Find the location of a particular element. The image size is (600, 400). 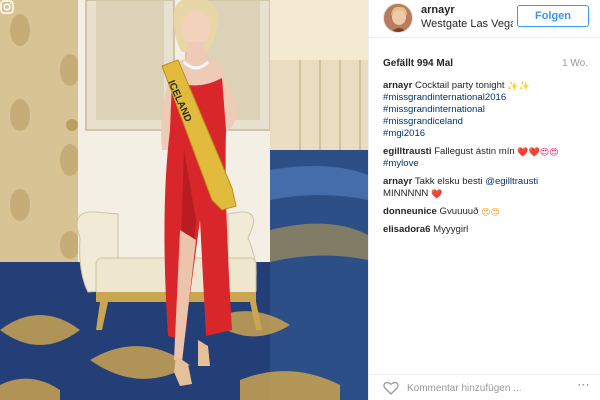

comment-text: Myyygirl is located at coordinates (451, 229).